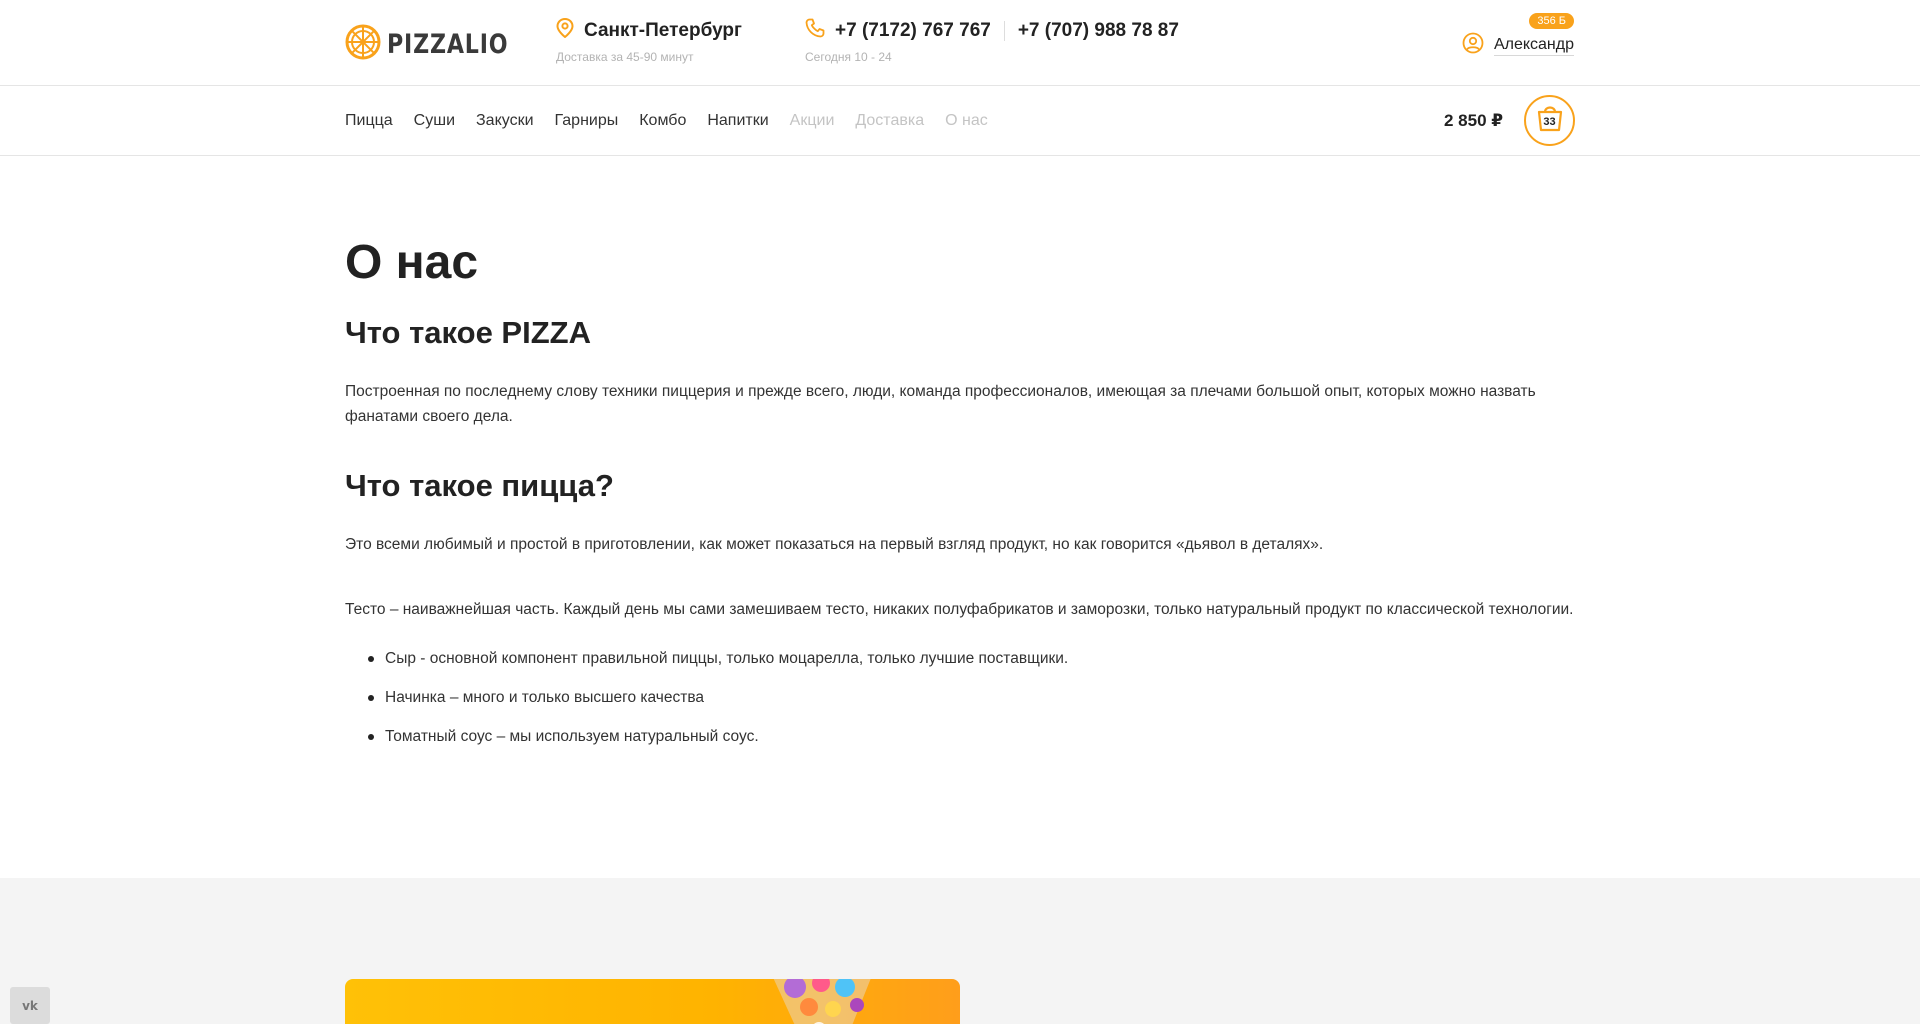 The width and height of the screenshot is (1920, 1024). I want to click on page-title: О нас, so click(412, 262).